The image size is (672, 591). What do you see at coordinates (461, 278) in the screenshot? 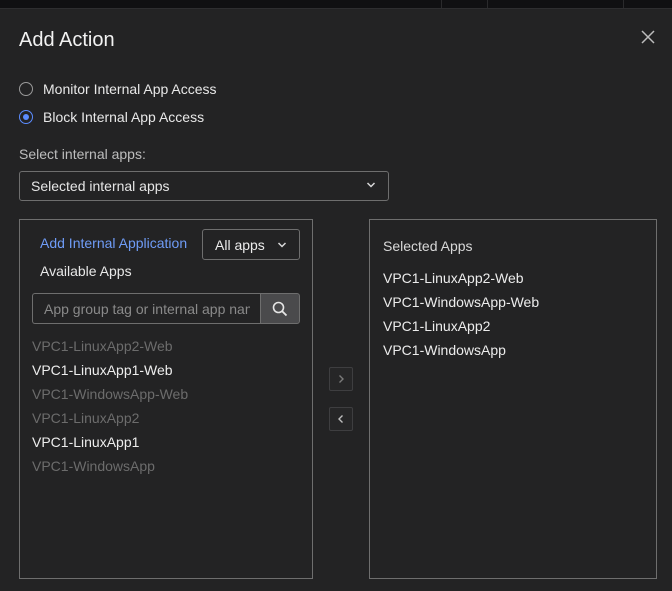
I see `selected-app-item: VPC1-LinuxApp2-Web` at bounding box center [461, 278].